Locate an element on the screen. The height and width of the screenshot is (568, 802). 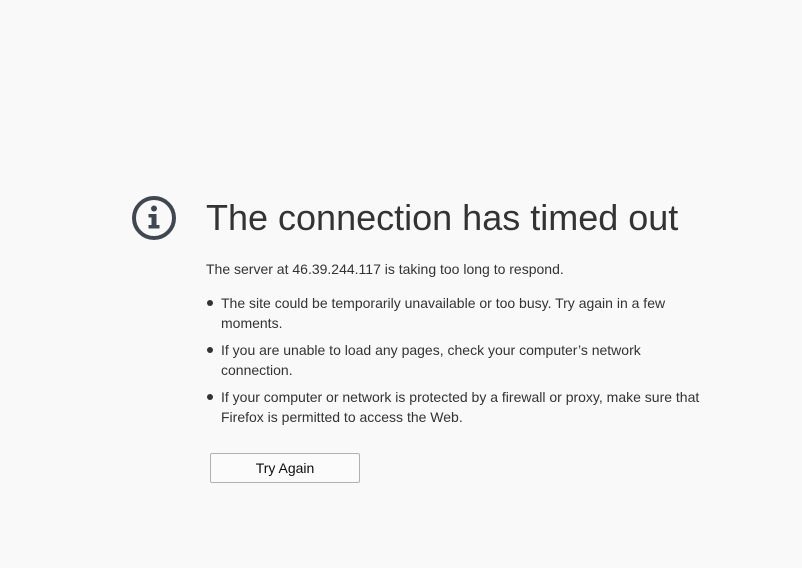
try-again-button: Try Again is located at coordinates (285, 468).